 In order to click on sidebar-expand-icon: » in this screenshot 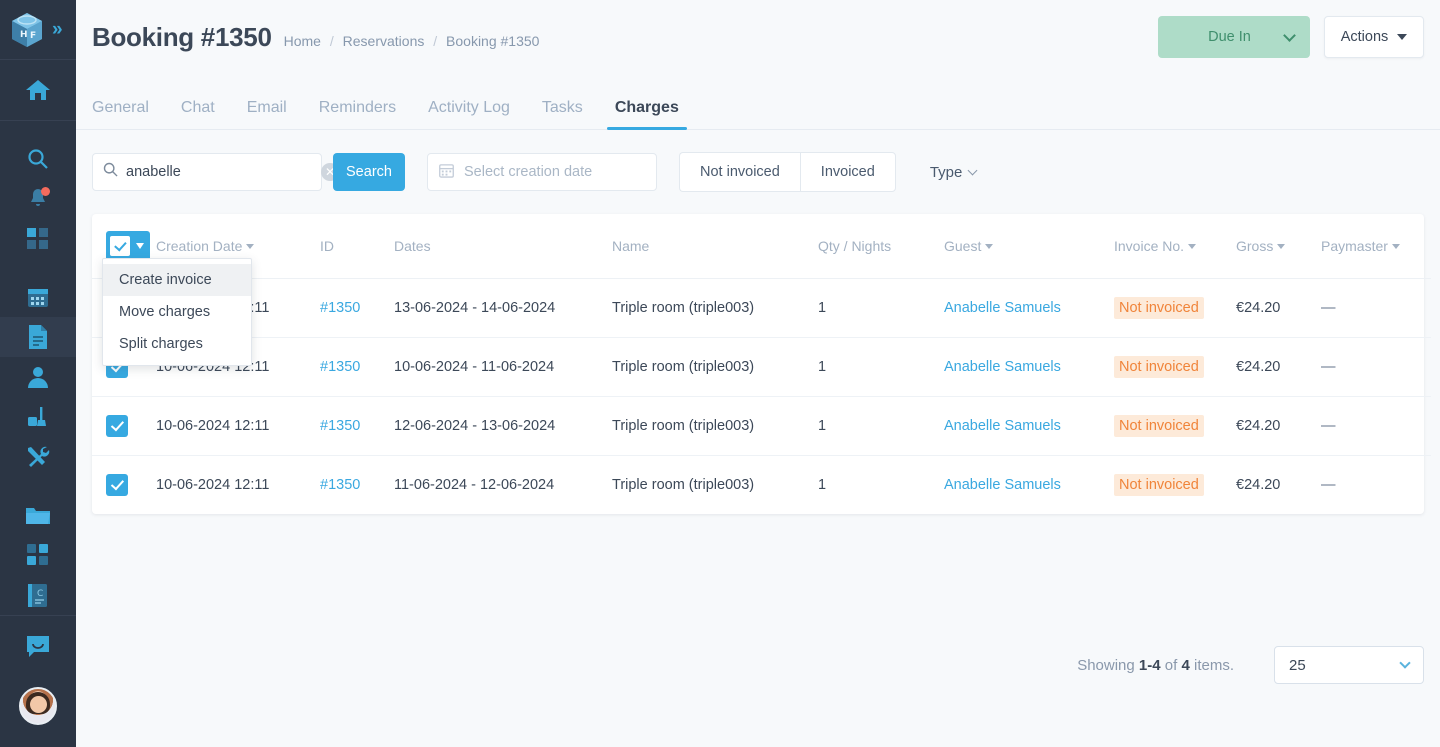, I will do `click(57, 29)`.